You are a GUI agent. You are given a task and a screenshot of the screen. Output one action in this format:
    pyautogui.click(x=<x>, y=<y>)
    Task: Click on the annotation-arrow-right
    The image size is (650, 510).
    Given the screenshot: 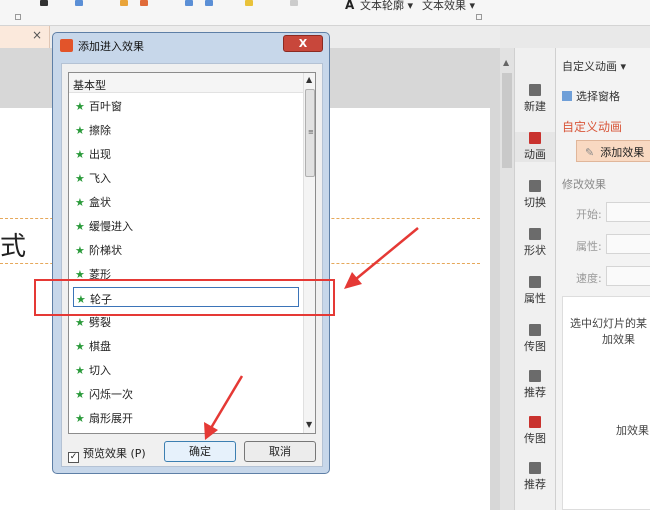 What is the action you would take?
    pyautogui.click(x=381, y=258)
    